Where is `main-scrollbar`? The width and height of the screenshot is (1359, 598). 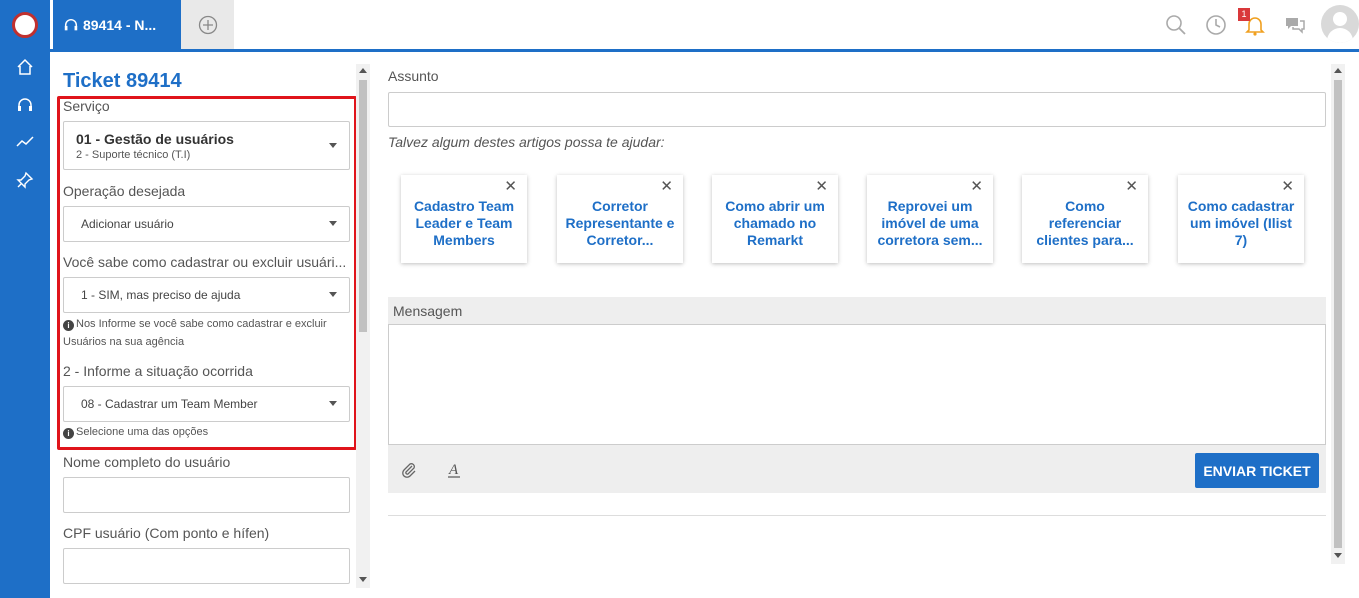 main-scrollbar is located at coordinates (1338, 314).